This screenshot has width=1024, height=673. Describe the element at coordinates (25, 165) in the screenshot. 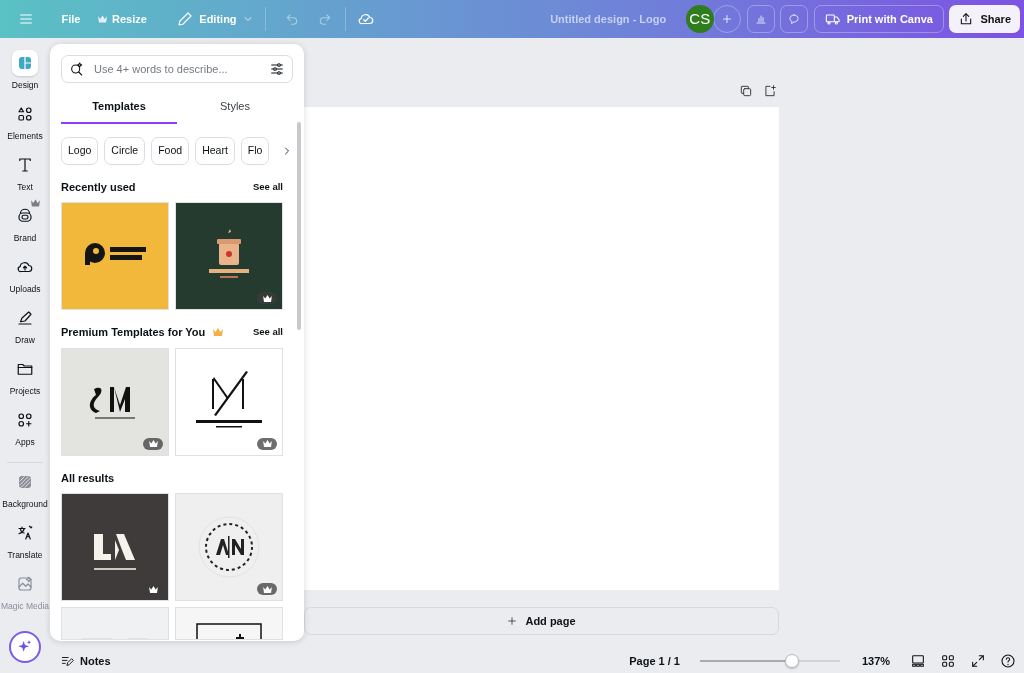

I see `text-icon` at that location.